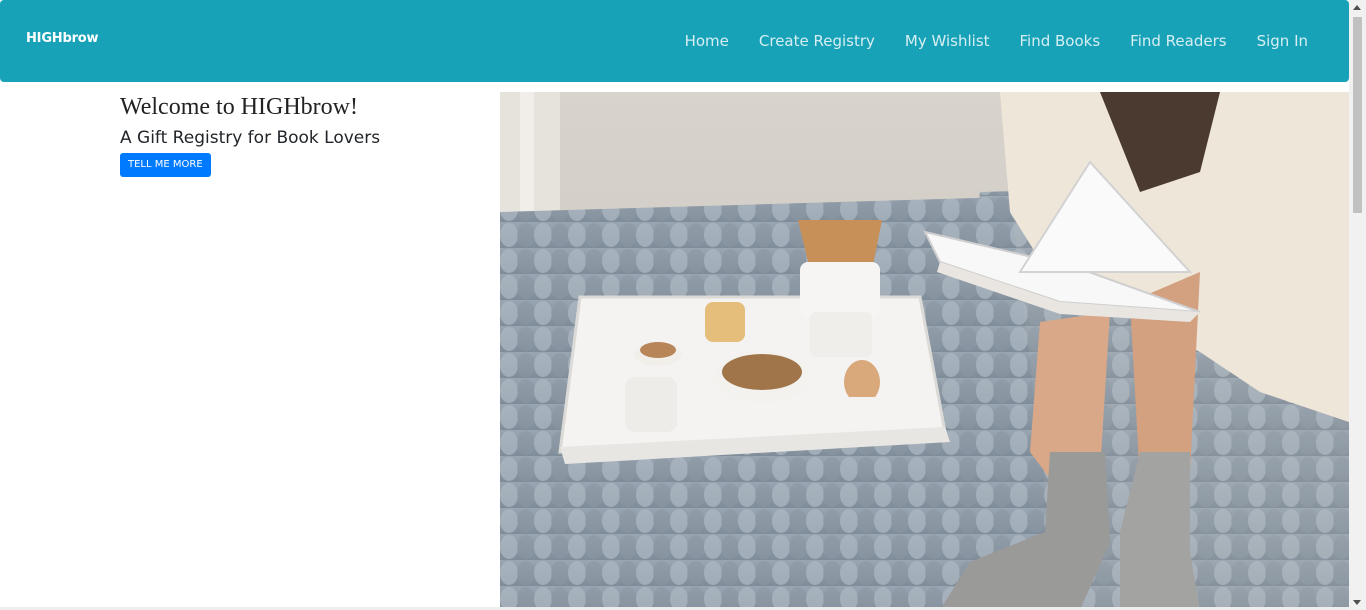 Image resolution: width=1366 pixels, height=610 pixels. What do you see at coordinates (1357, 7) in the screenshot?
I see `scroll-up-arrow-icon` at bounding box center [1357, 7].